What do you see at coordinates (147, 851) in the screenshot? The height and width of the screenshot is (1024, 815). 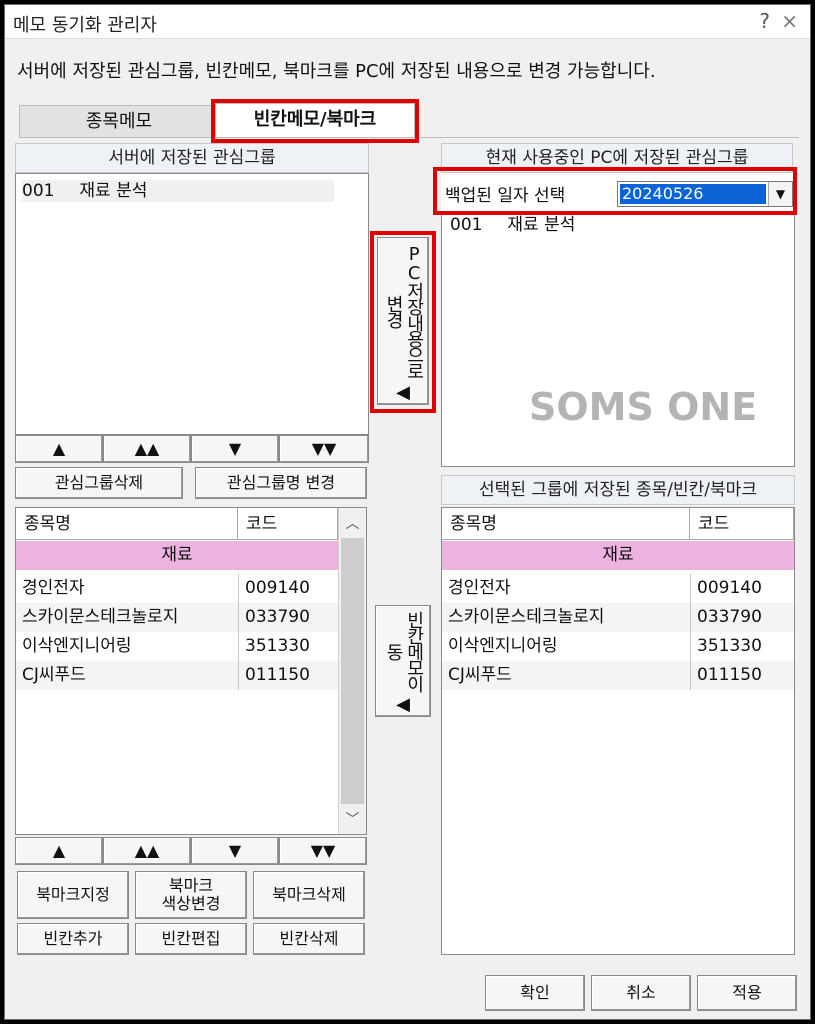 I see `item-move-up-button: ▲▲` at bounding box center [147, 851].